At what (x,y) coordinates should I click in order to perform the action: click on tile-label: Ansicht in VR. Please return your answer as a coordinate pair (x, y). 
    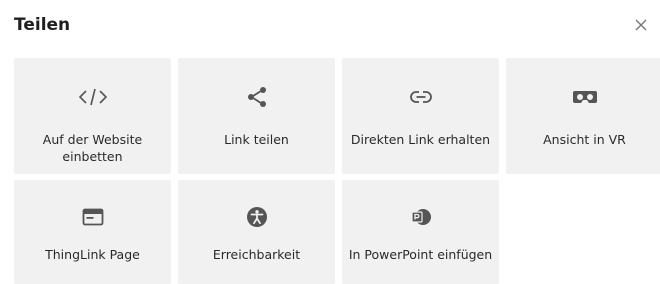
    Looking at the image, I should click on (584, 139).